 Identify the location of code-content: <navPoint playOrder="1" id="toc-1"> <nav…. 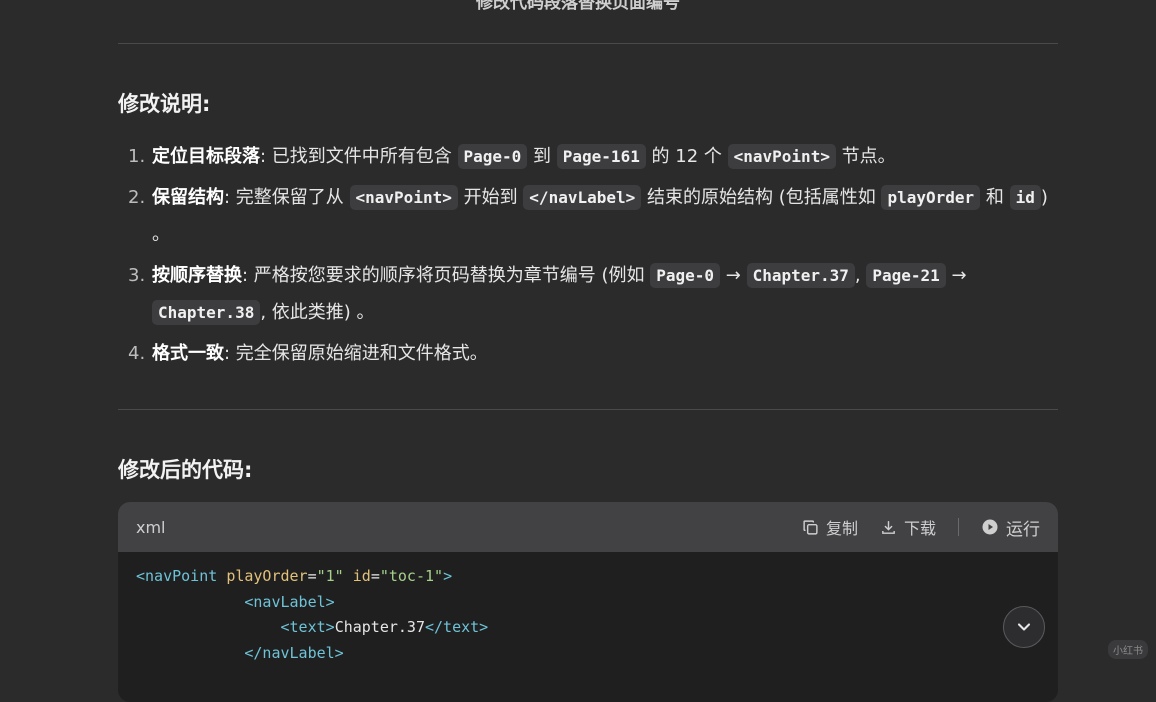
(312, 614).